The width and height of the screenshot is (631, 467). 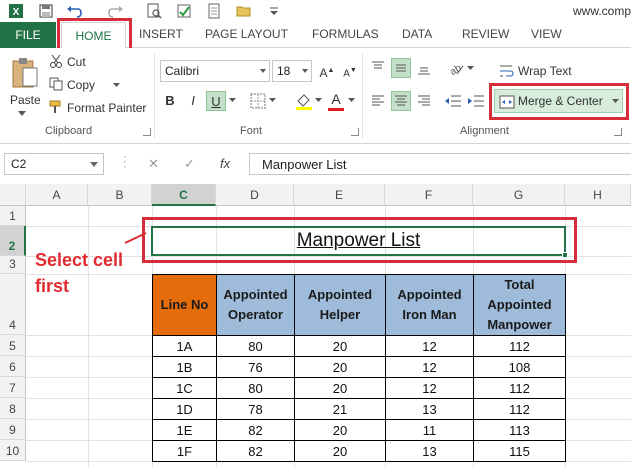 What do you see at coordinates (28, 35) in the screenshot?
I see `tab-file: FILE` at bounding box center [28, 35].